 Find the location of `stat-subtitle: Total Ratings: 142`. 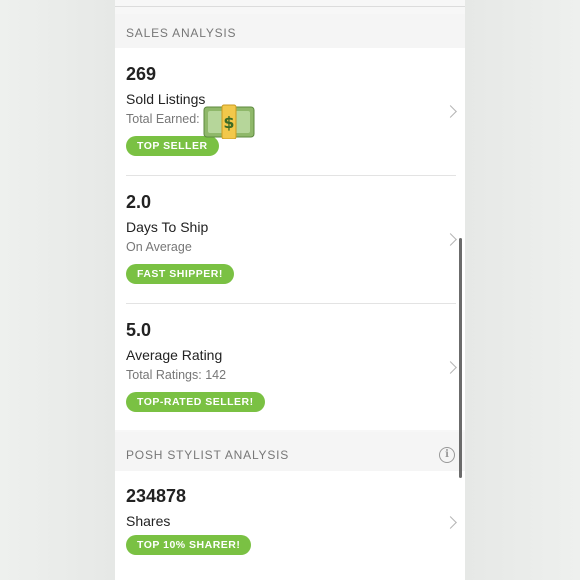

stat-subtitle: Total Ratings: 142 is located at coordinates (176, 375).